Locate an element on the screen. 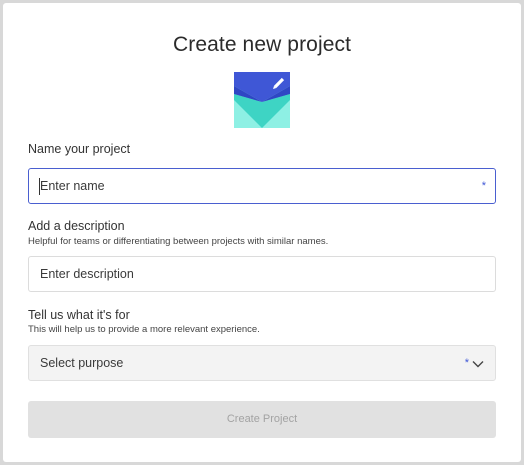 The width and height of the screenshot is (524, 465). dialog-title: Create new project is located at coordinates (262, 44).